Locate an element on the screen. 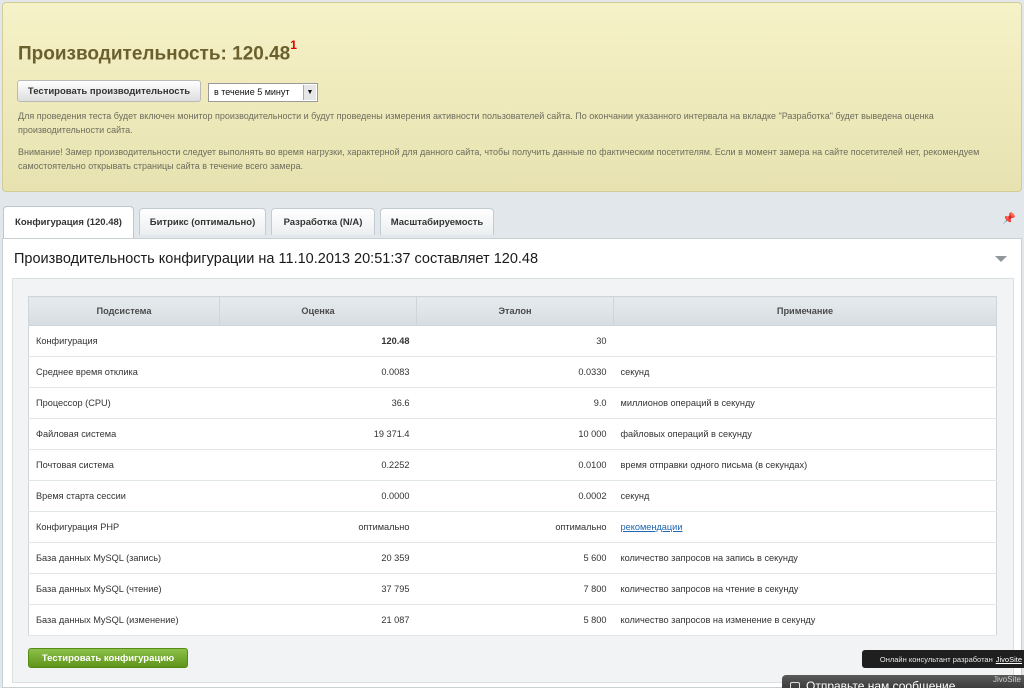 The image size is (1024, 688). chevron-down-icon is located at coordinates (1001, 259).